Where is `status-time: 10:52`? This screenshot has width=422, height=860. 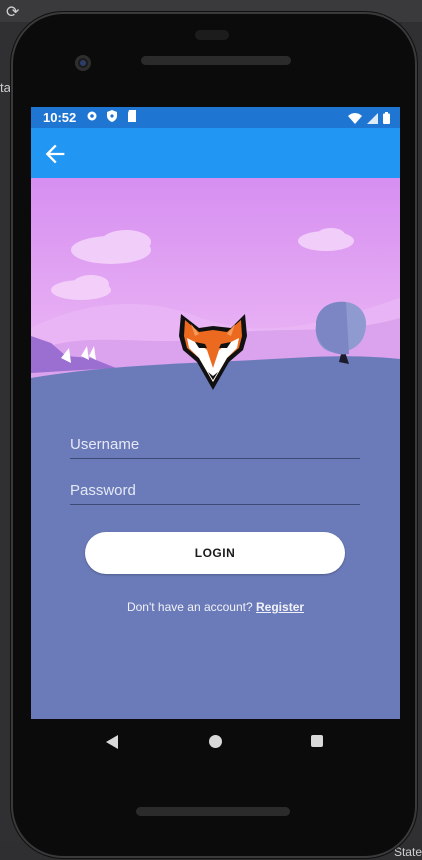
status-time: 10:52 is located at coordinates (60, 117).